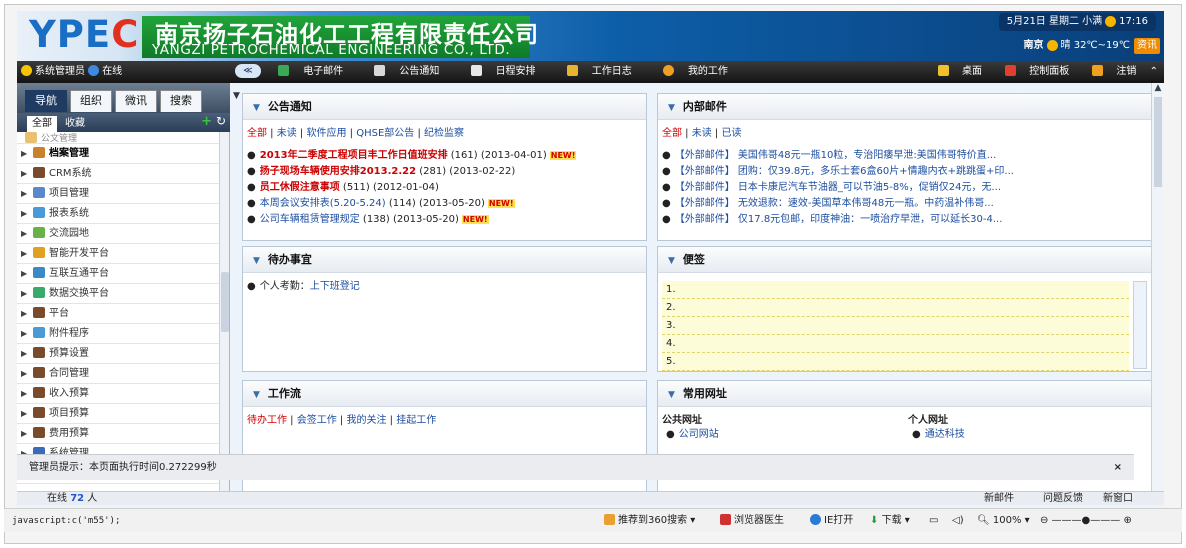 The image size is (1186, 548). I want to click on sidebar-item: ▶ 智能开发平台, so click(118, 254).